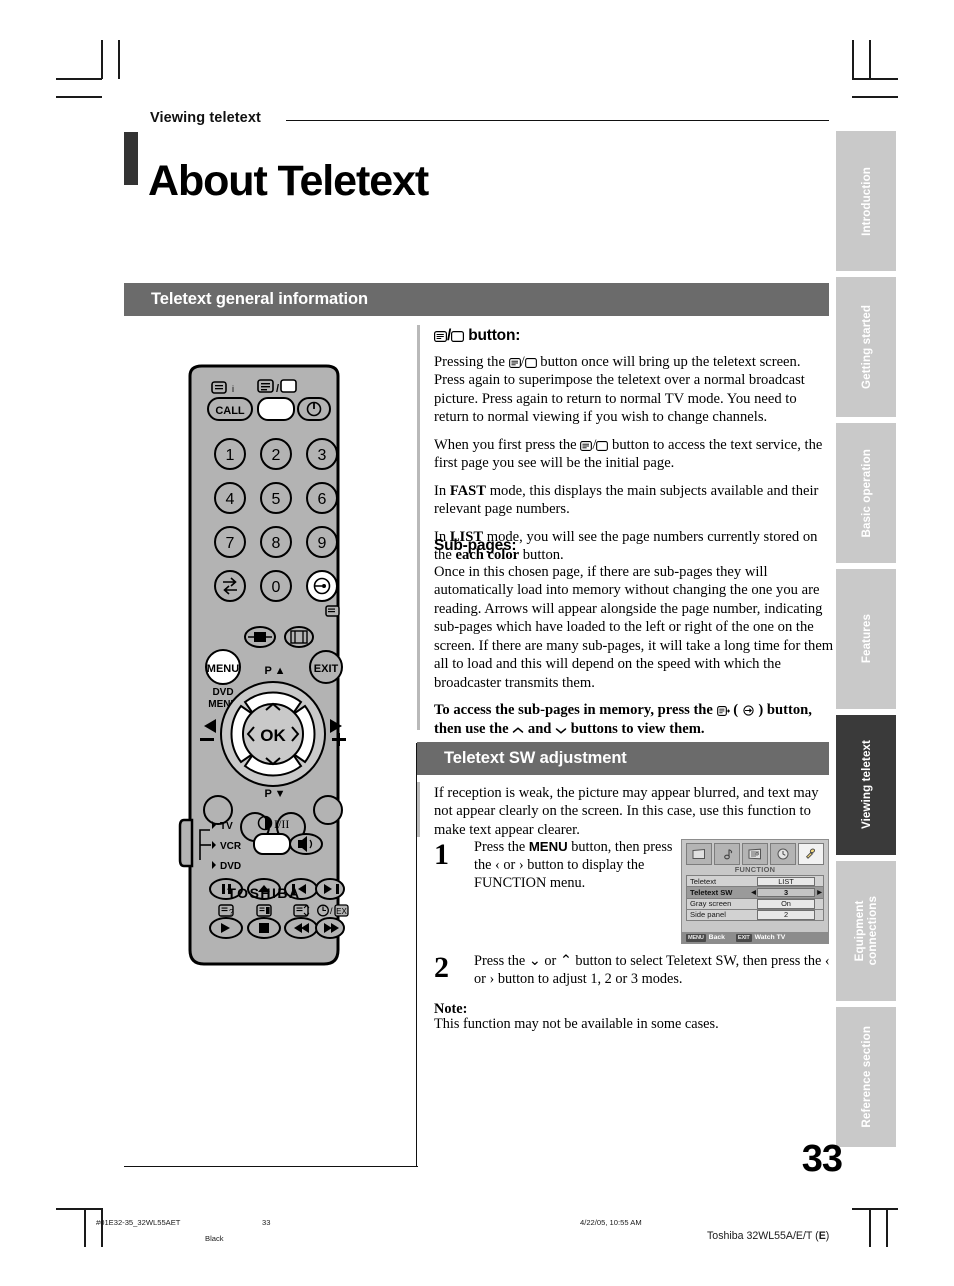 Image resolution: width=954 pixels, height=1286 pixels. I want to click on index-return-icon, so click(748, 710).